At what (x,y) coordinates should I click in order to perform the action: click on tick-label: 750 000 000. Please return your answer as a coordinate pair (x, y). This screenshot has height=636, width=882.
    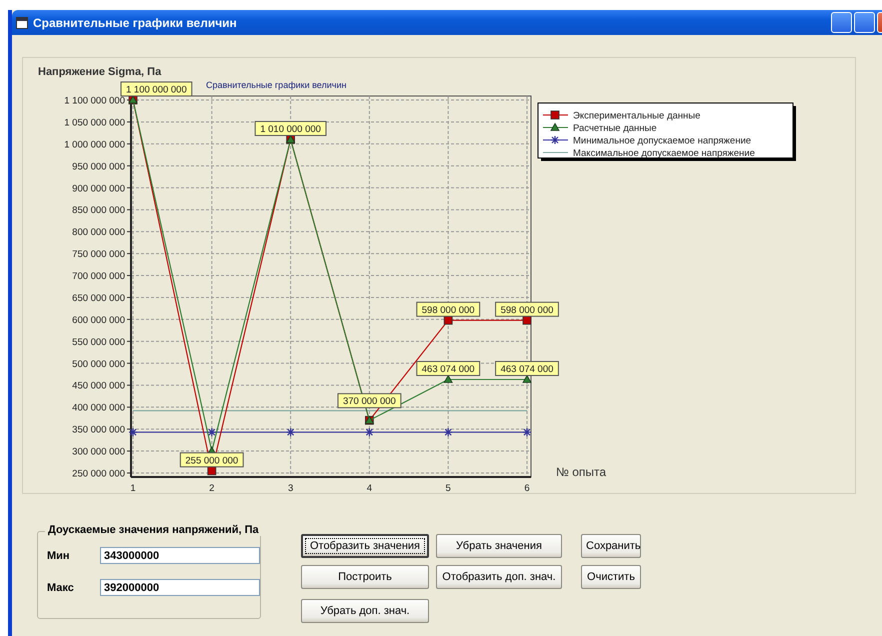
    Looking at the image, I should click on (98, 254).